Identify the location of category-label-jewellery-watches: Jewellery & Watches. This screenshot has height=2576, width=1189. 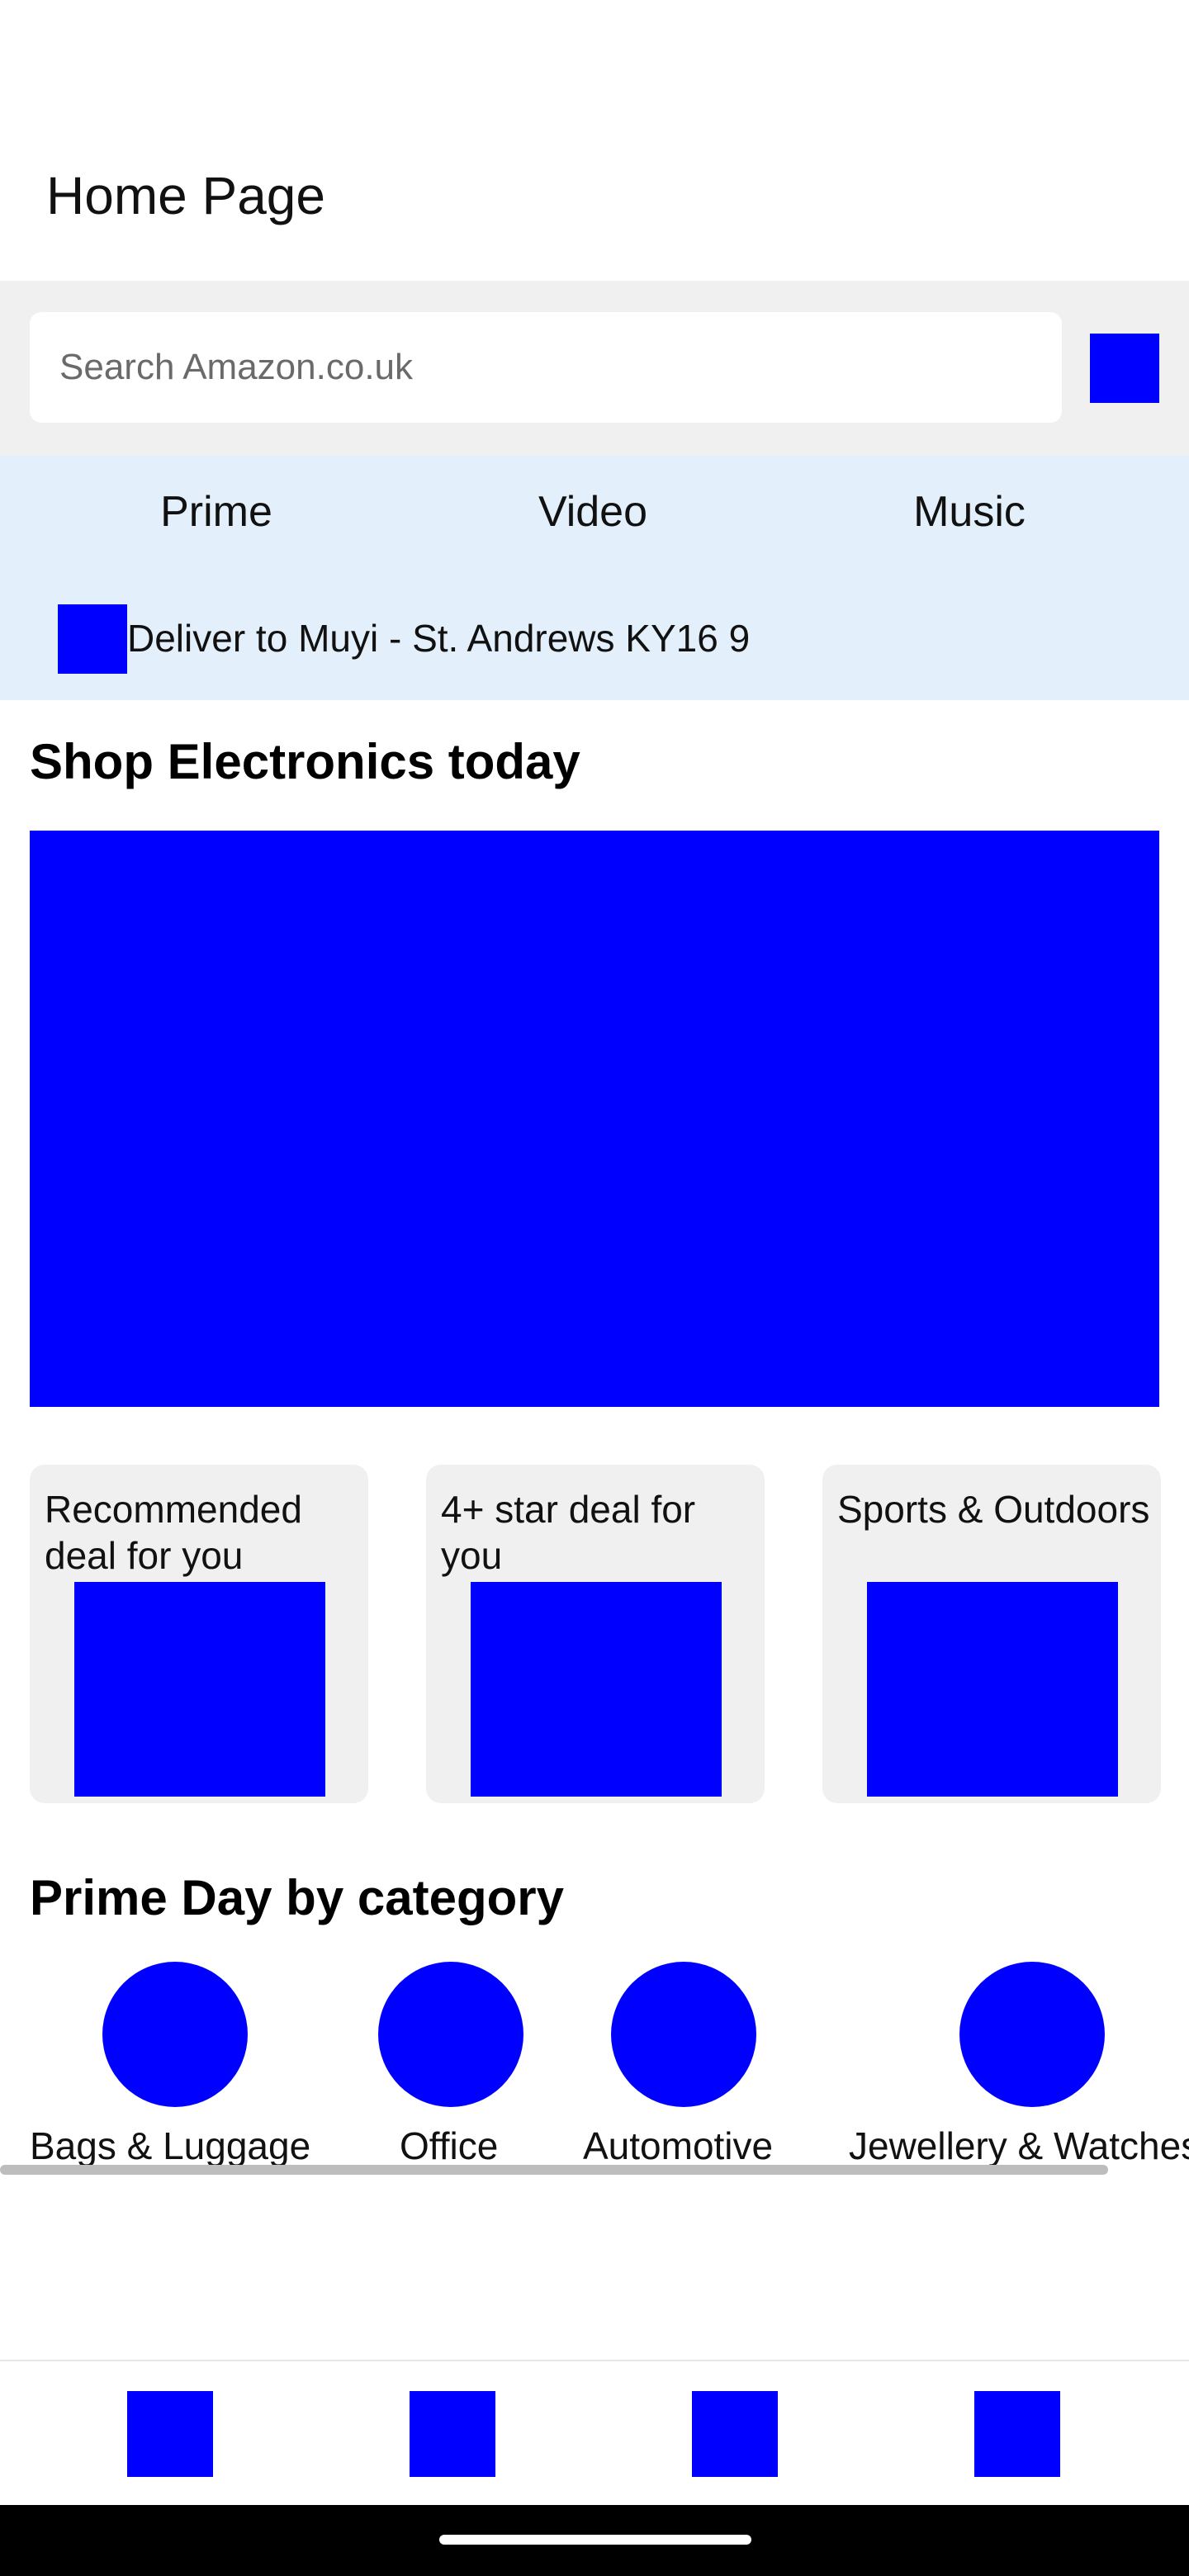
(1019, 2146).